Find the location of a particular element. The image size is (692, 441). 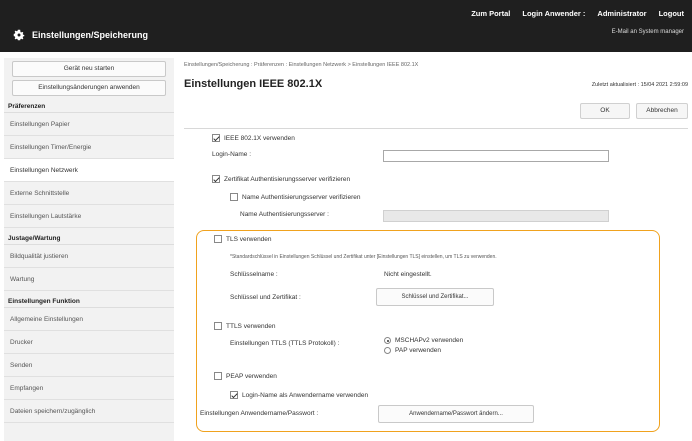

ttls-option-pap: PAP verwenden is located at coordinates (412, 350).